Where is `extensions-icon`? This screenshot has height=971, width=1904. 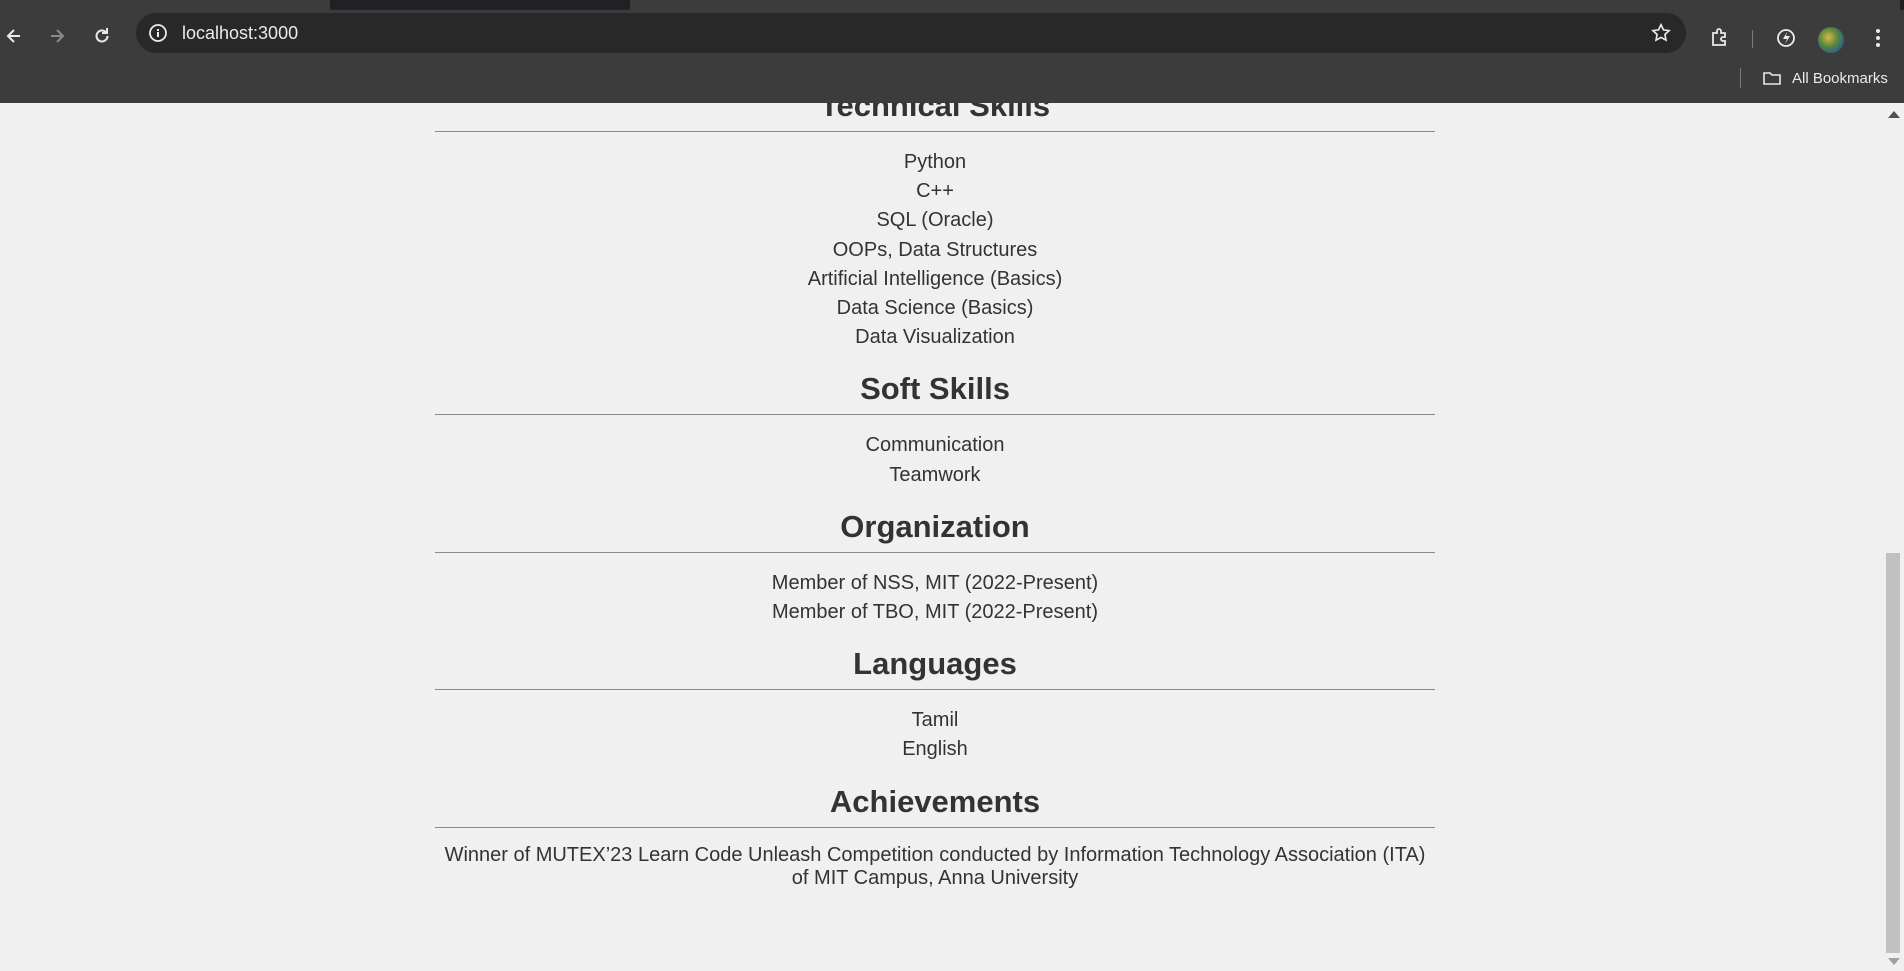 extensions-icon is located at coordinates (1720, 38).